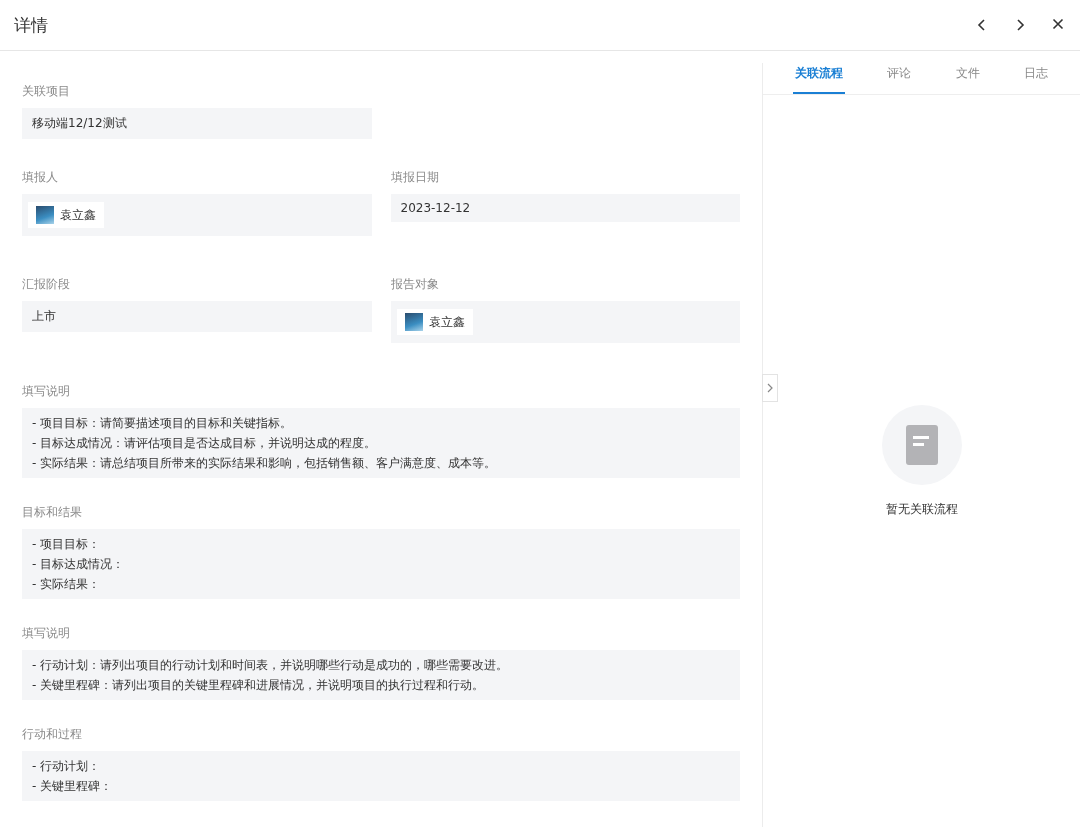 Image resolution: width=1080 pixels, height=827 pixels. I want to click on field-text-line: - 关键里程碑：, so click(73, 786).